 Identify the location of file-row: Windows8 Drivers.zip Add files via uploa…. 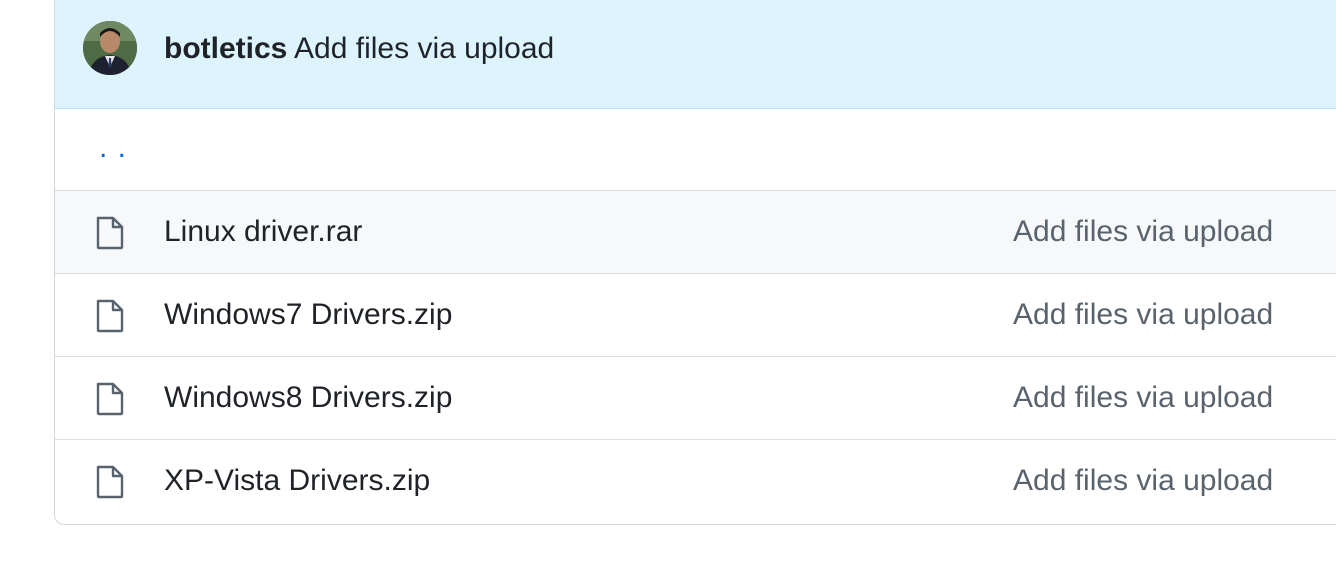
(695, 398).